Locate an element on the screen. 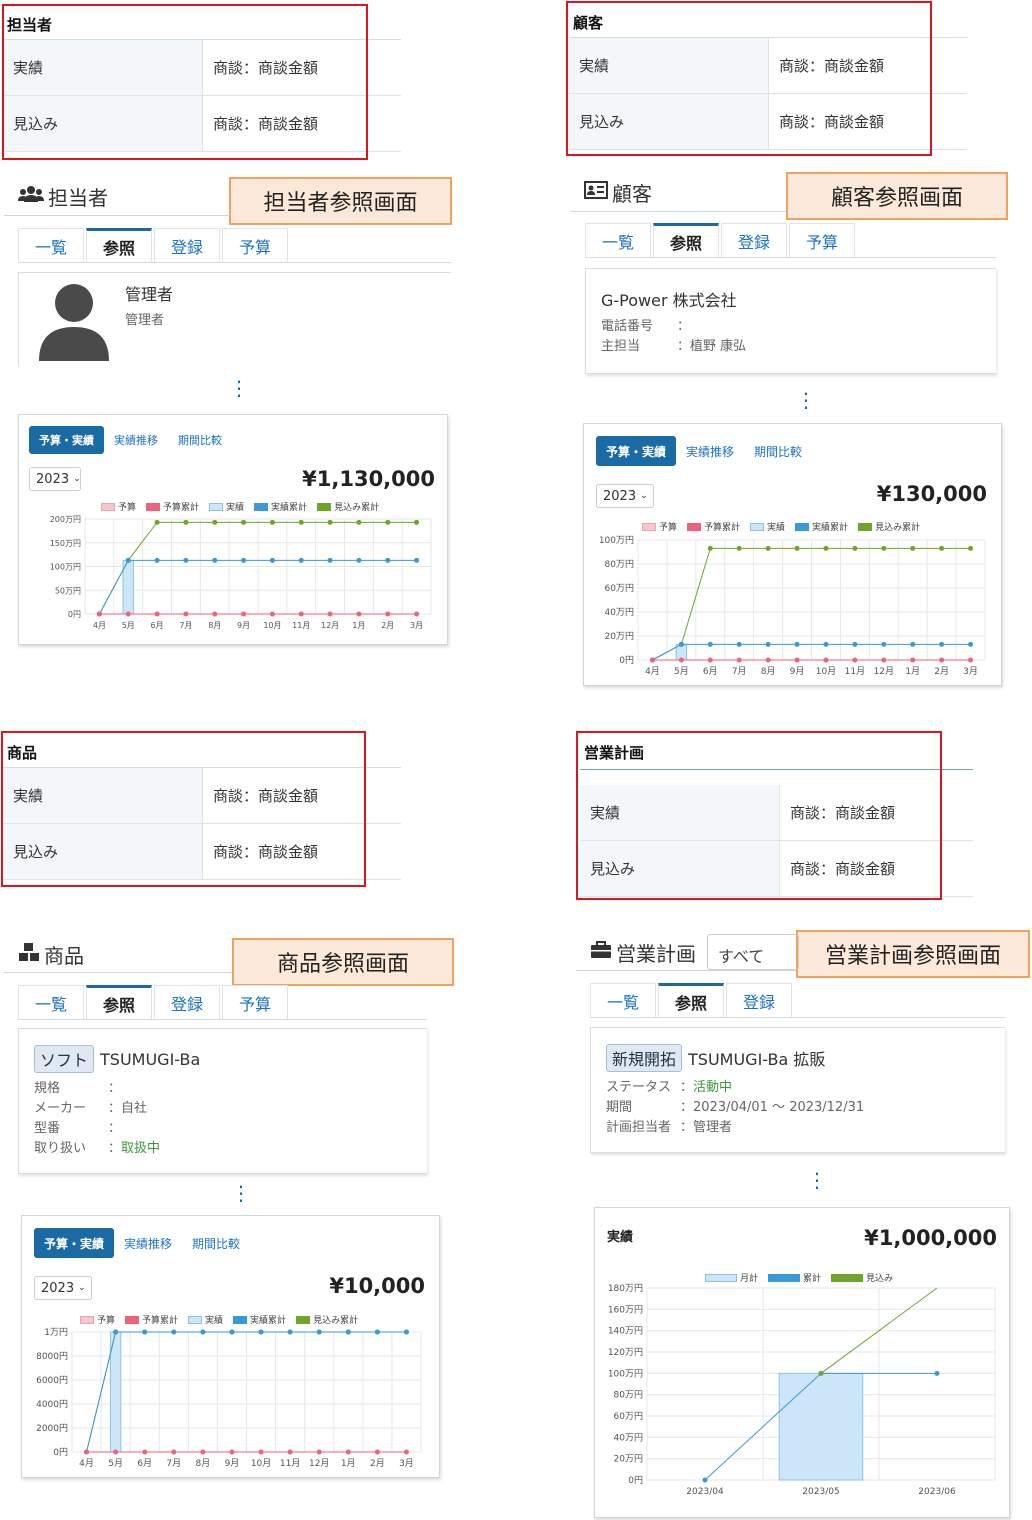 This screenshot has width=1032, height=1520. customer-card: G-Power 株式会社 電話番号 ： 主担当 ：植野 康弘 is located at coordinates (790, 321).